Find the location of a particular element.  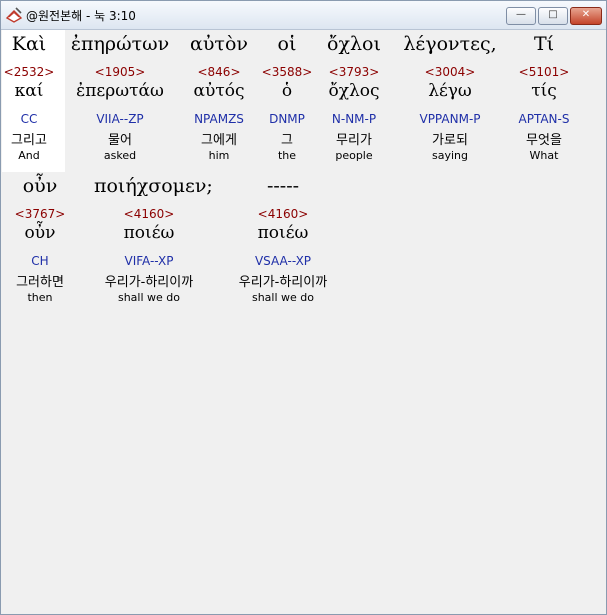

greek-word: ποιήχσομεν; is located at coordinates (153, 186).